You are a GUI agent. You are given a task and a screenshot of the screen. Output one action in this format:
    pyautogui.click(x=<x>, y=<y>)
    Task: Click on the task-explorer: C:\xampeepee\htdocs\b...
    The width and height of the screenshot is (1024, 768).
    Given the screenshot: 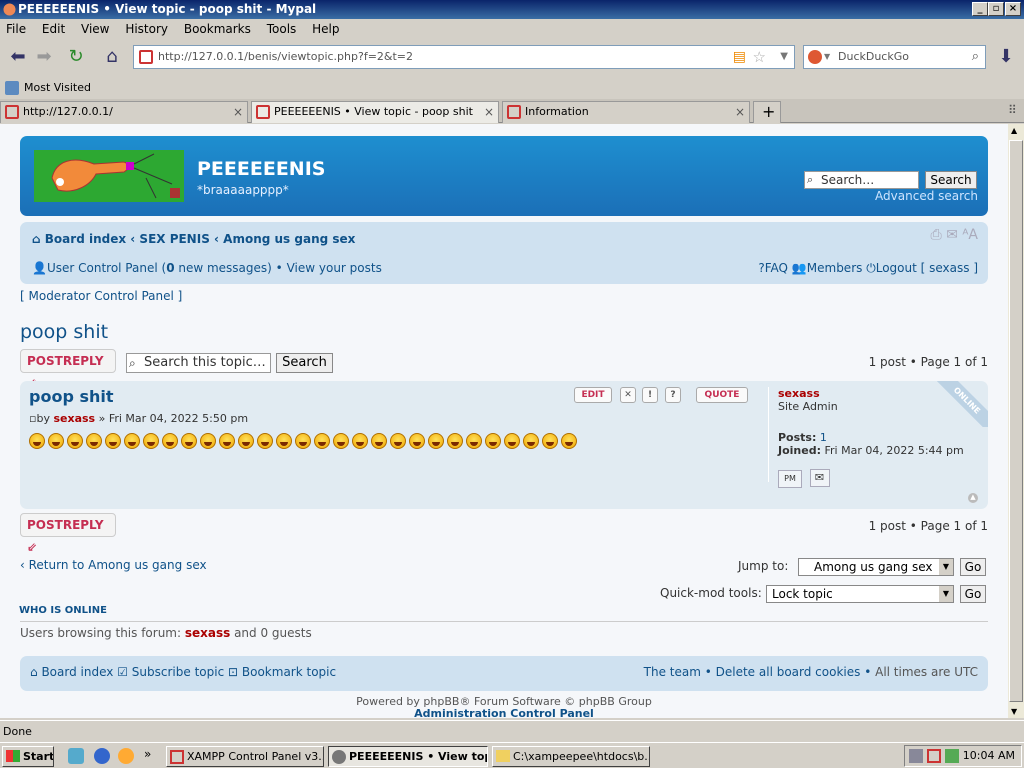 What is the action you would take?
    pyautogui.click(x=571, y=756)
    